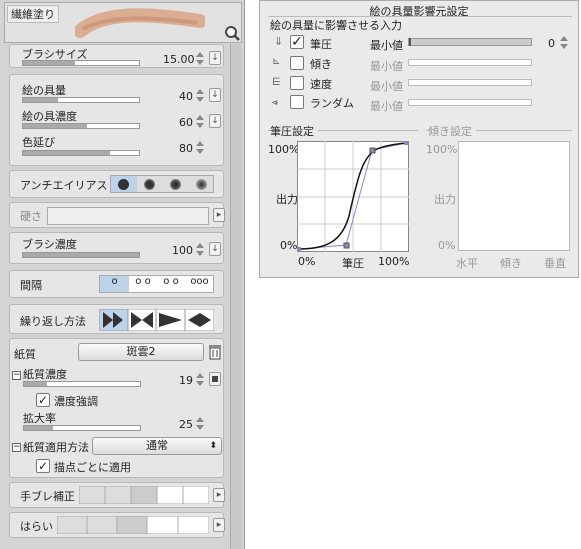 The image size is (581, 549). What do you see at coordinates (81, 100) in the screenshot?
I see `paint-amount-slider` at bounding box center [81, 100].